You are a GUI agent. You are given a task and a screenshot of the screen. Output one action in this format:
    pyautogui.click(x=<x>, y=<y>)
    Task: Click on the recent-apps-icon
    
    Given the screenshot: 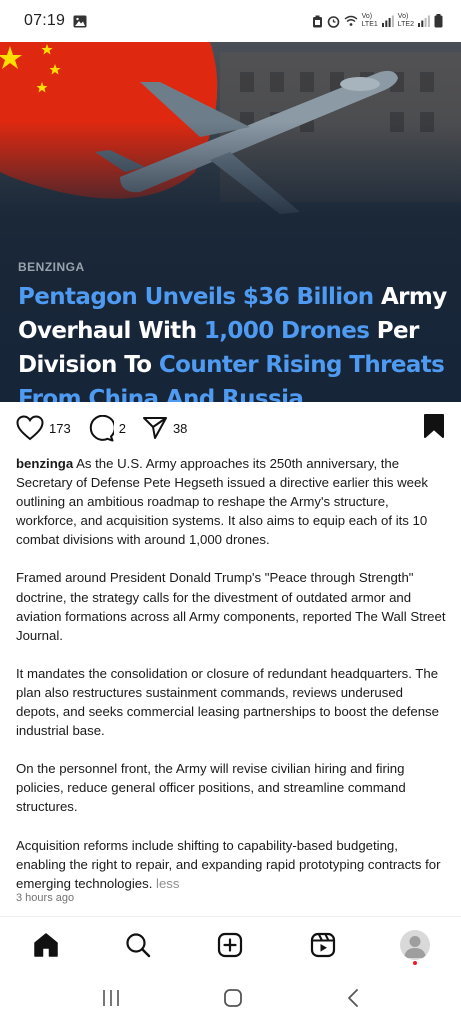 What is the action you would take?
    pyautogui.click(x=111, y=998)
    